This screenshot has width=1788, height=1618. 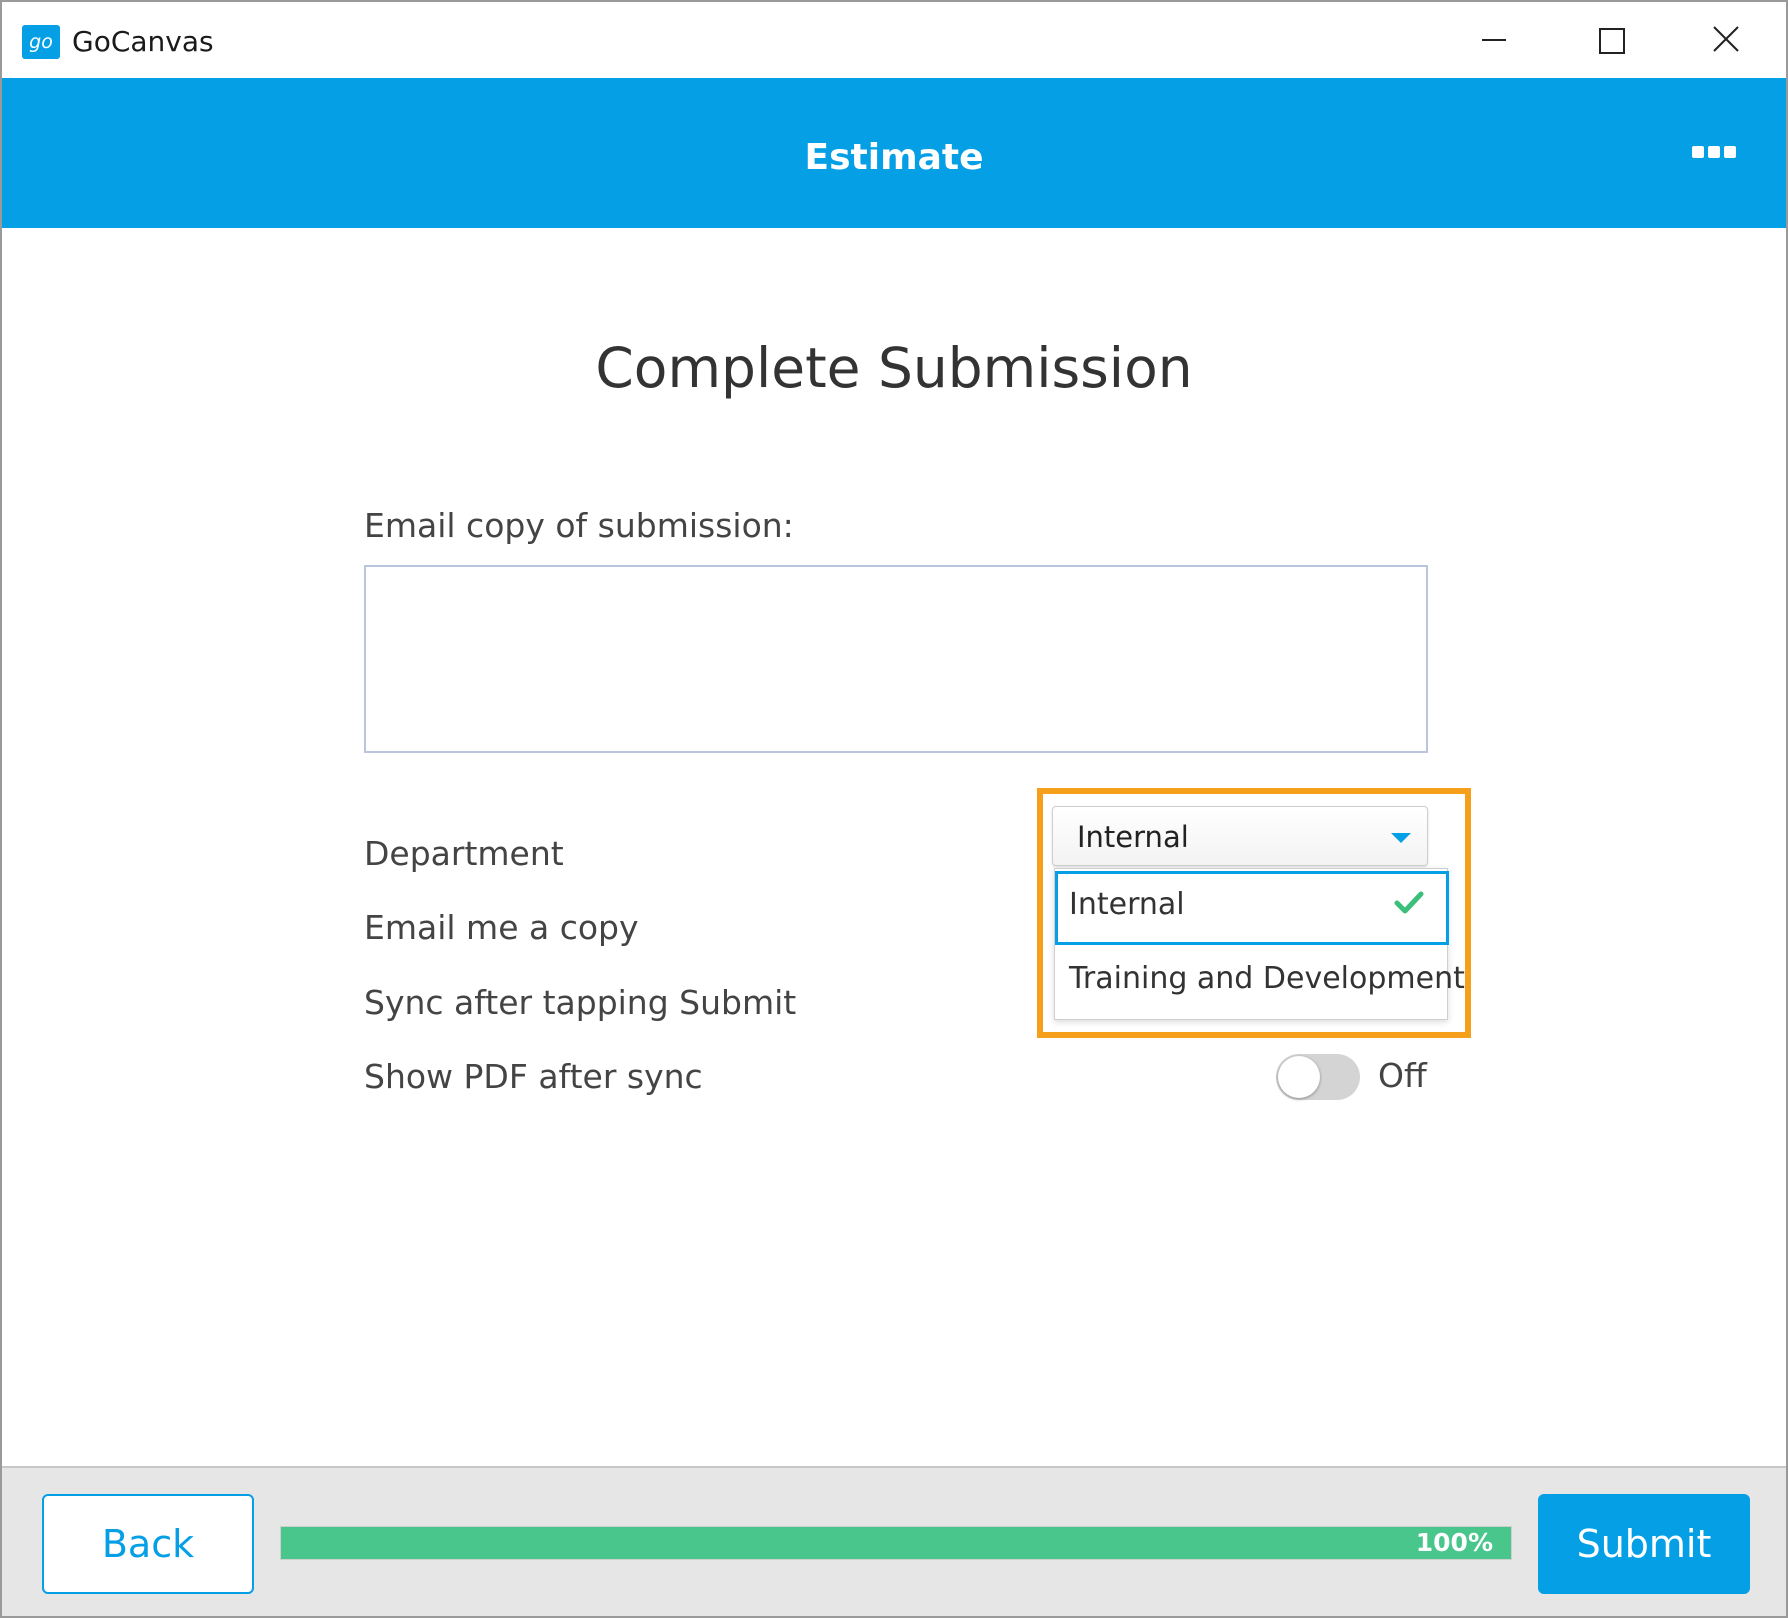 What do you see at coordinates (1127, 904) in the screenshot?
I see `option-label: Internal` at bounding box center [1127, 904].